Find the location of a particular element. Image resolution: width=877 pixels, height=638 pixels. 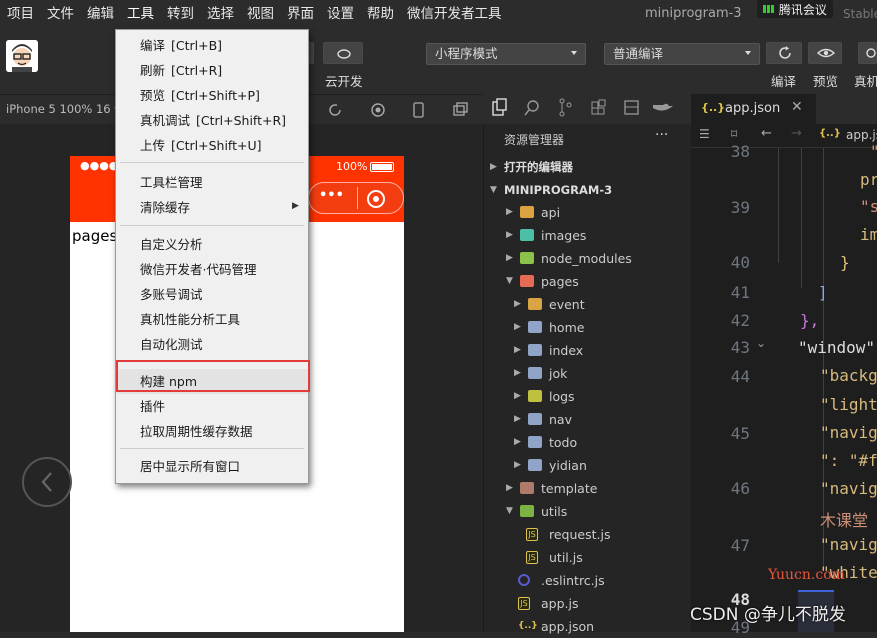

docker-icon is located at coordinates (663, 107).